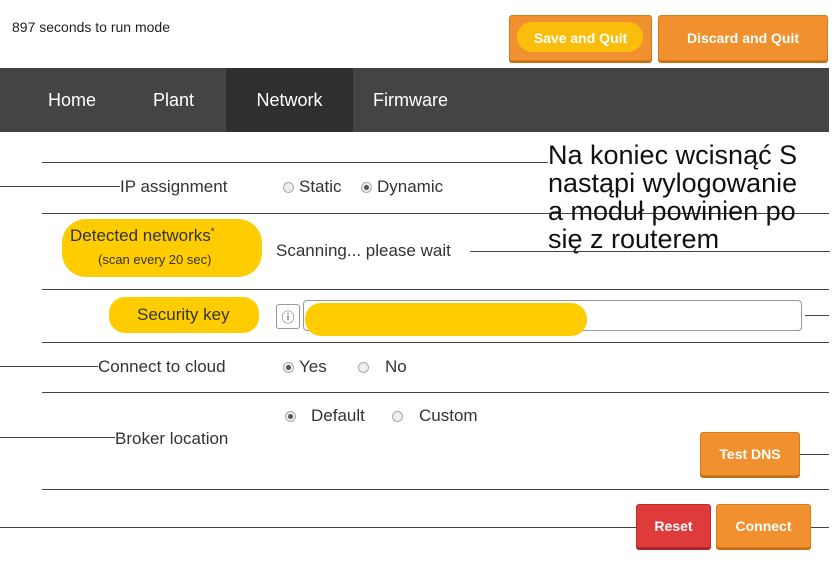 This screenshot has width=836, height=563. I want to click on asterisk: *, so click(212, 232).